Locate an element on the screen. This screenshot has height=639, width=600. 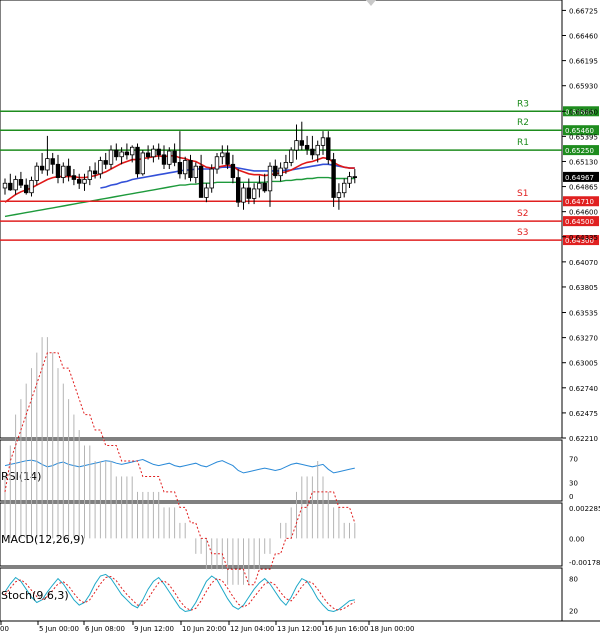
price-tick-label: 0.63270 is located at coordinates (583, 339).